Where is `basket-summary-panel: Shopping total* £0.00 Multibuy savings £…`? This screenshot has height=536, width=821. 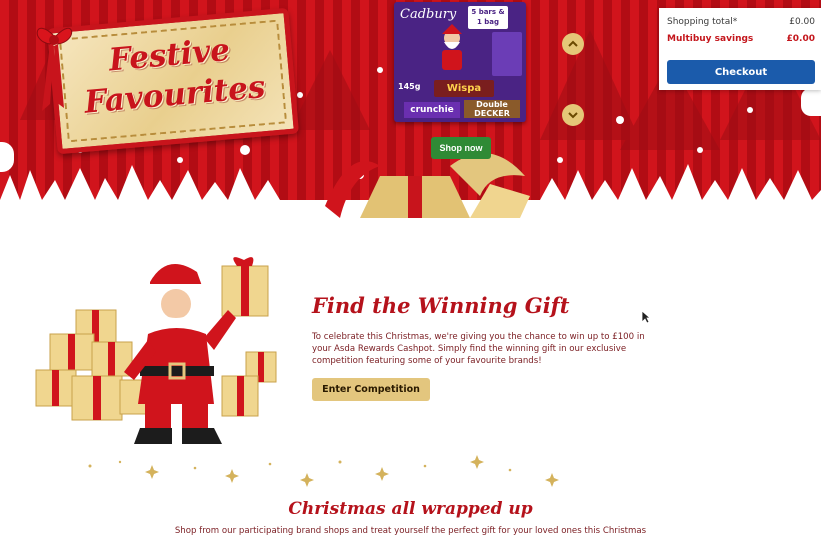
basket-summary-panel: Shopping total* £0.00 Multibuy savings £… is located at coordinates (740, 49).